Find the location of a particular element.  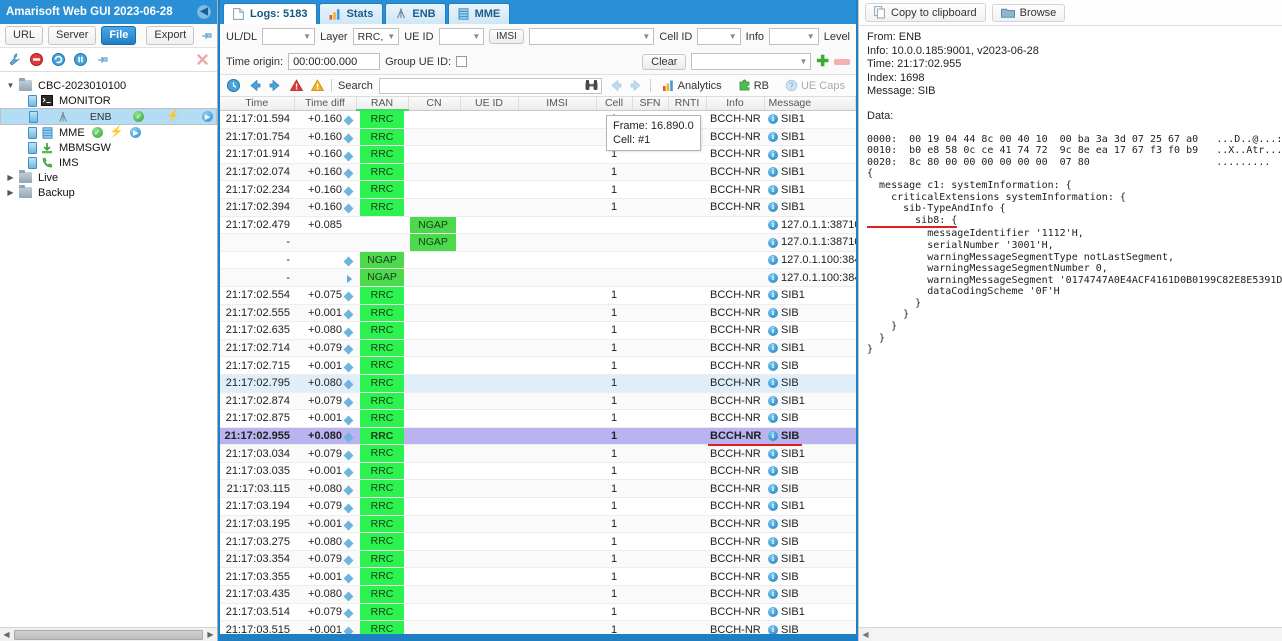

arrow-left-icon is located at coordinates (254, 85).